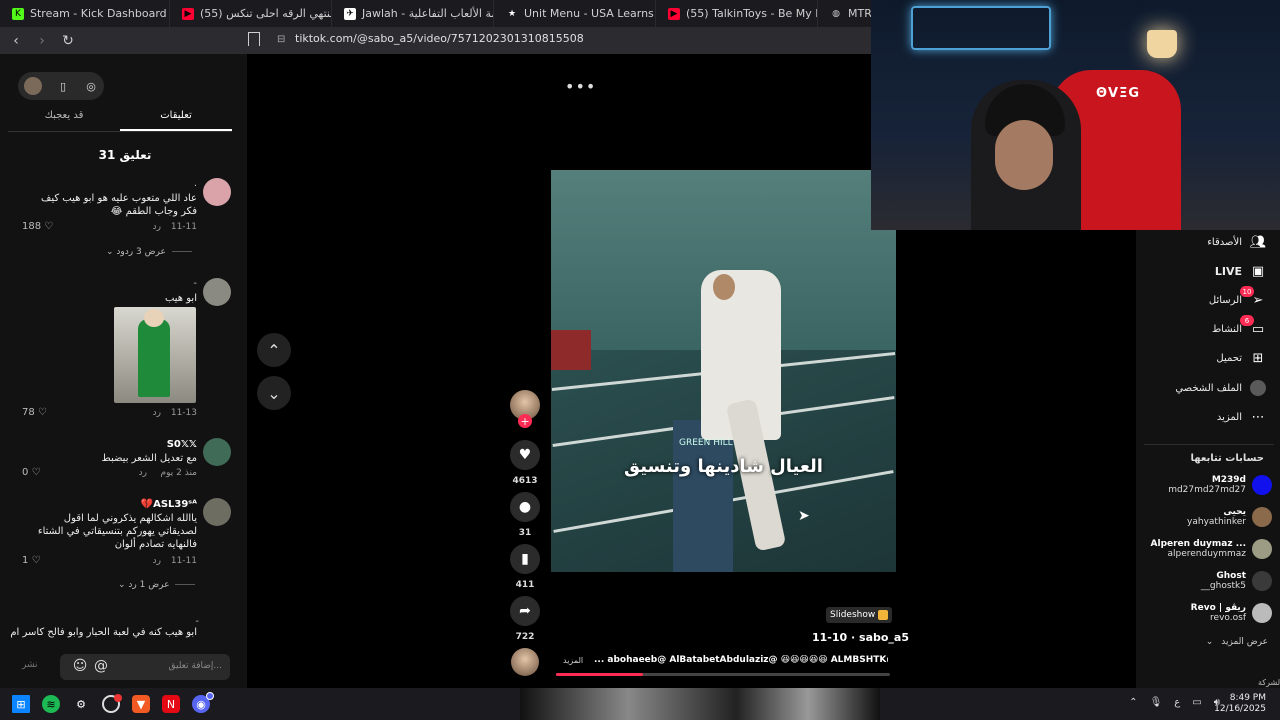 This screenshot has height=720, width=1280. I want to click on netflix-icon: N, so click(171, 704).